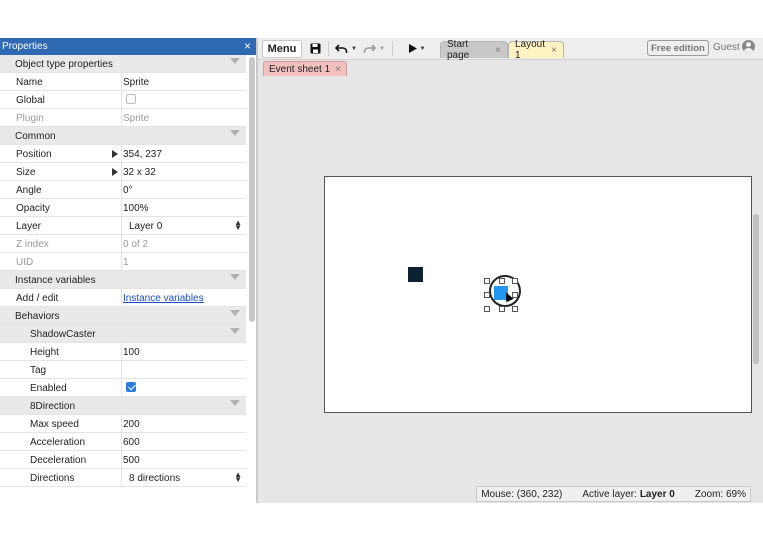 This screenshot has width=763, height=541. What do you see at coordinates (123, 226) in the screenshot?
I see `property-row: Layer Layer 0 ▲ ▼` at bounding box center [123, 226].